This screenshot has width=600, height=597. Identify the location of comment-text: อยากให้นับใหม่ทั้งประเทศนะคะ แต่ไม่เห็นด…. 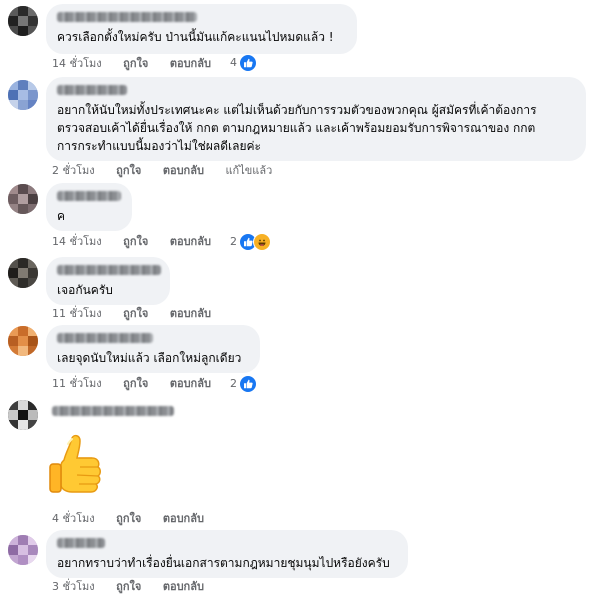
(297, 128).